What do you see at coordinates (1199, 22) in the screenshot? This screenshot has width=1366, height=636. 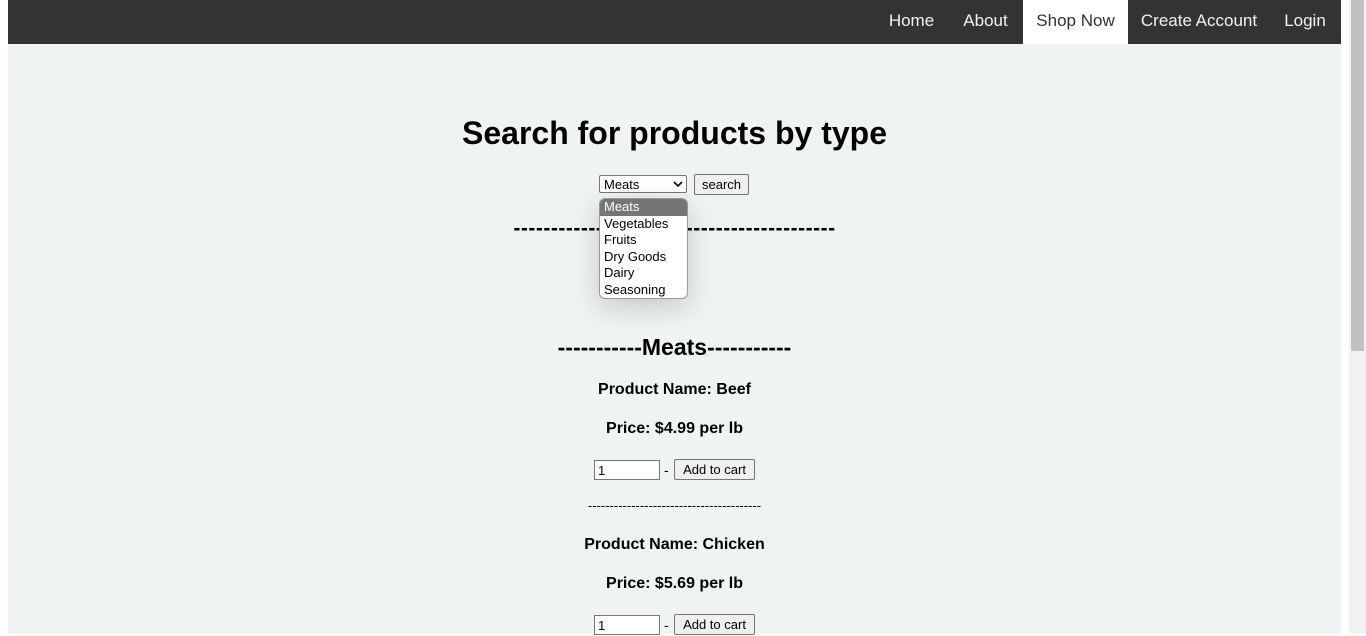 I see `nav-create-account: Create Account` at bounding box center [1199, 22].